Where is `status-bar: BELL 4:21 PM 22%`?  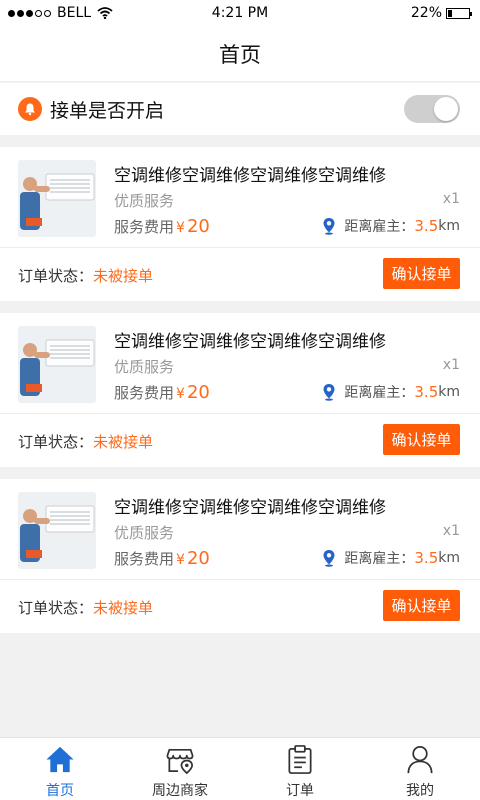
status-bar: BELL 4:21 PM 22% is located at coordinates (240, 13).